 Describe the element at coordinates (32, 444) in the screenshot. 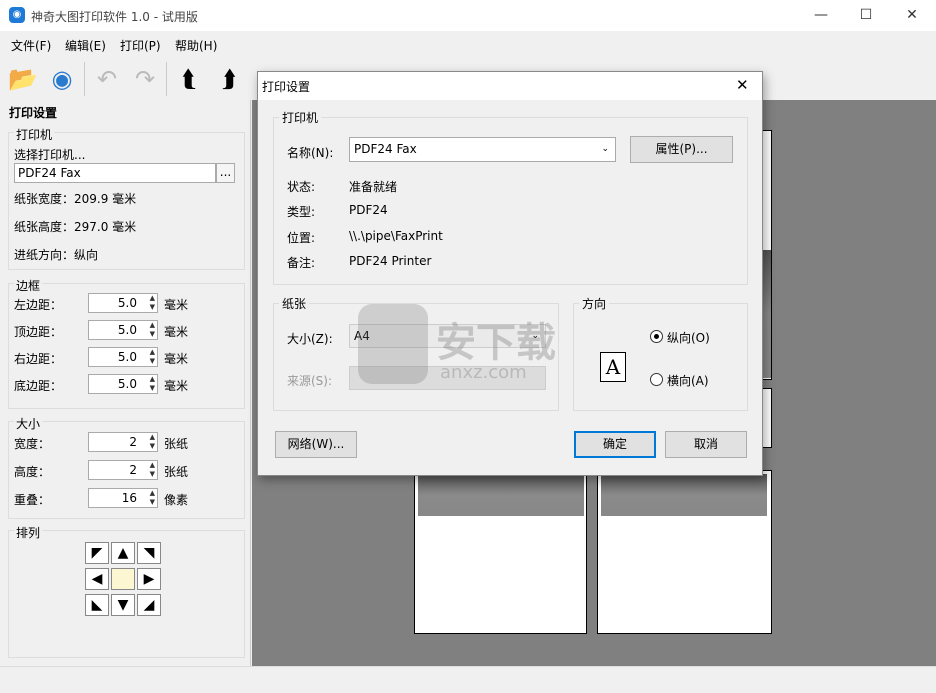

I see `size-label: 宽度：` at that location.